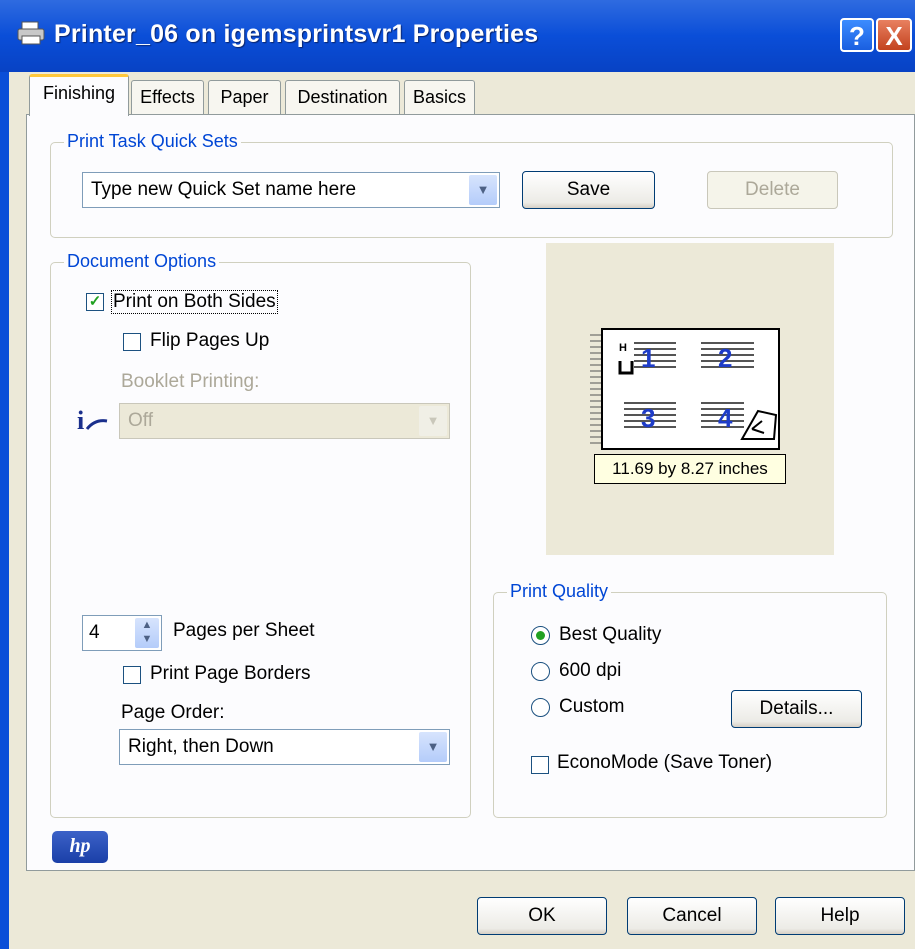 Image resolution: width=915 pixels, height=949 pixels. What do you see at coordinates (94, 632) in the screenshot?
I see `pages-per-sheet-value: 4` at bounding box center [94, 632].